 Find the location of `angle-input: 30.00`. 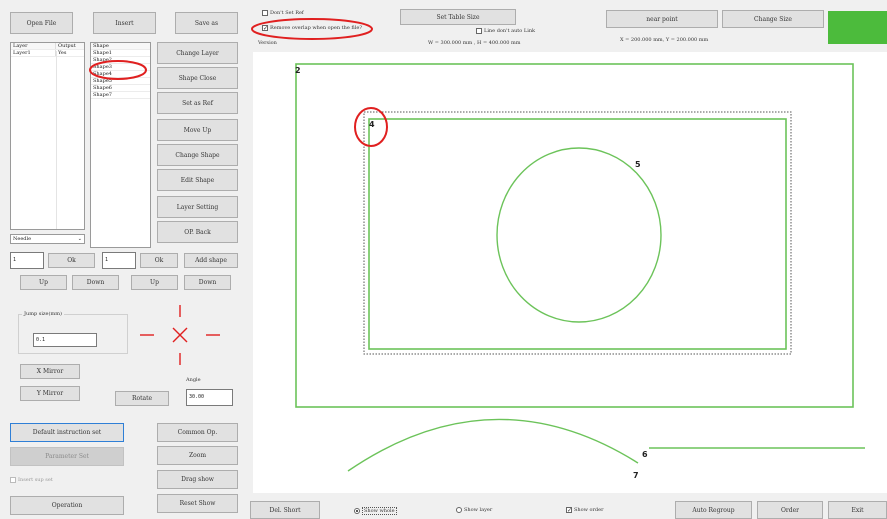

angle-input: 30.00 is located at coordinates (209, 397).